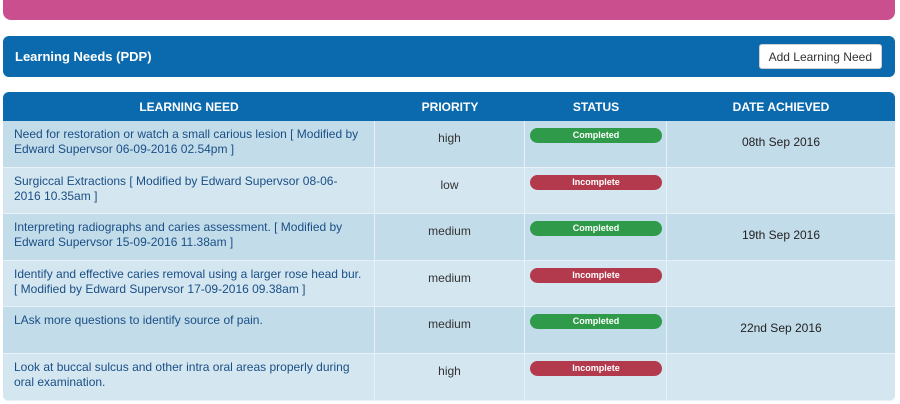  I want to click on section-title: Learning Needs (PDP), so click(83, 56).